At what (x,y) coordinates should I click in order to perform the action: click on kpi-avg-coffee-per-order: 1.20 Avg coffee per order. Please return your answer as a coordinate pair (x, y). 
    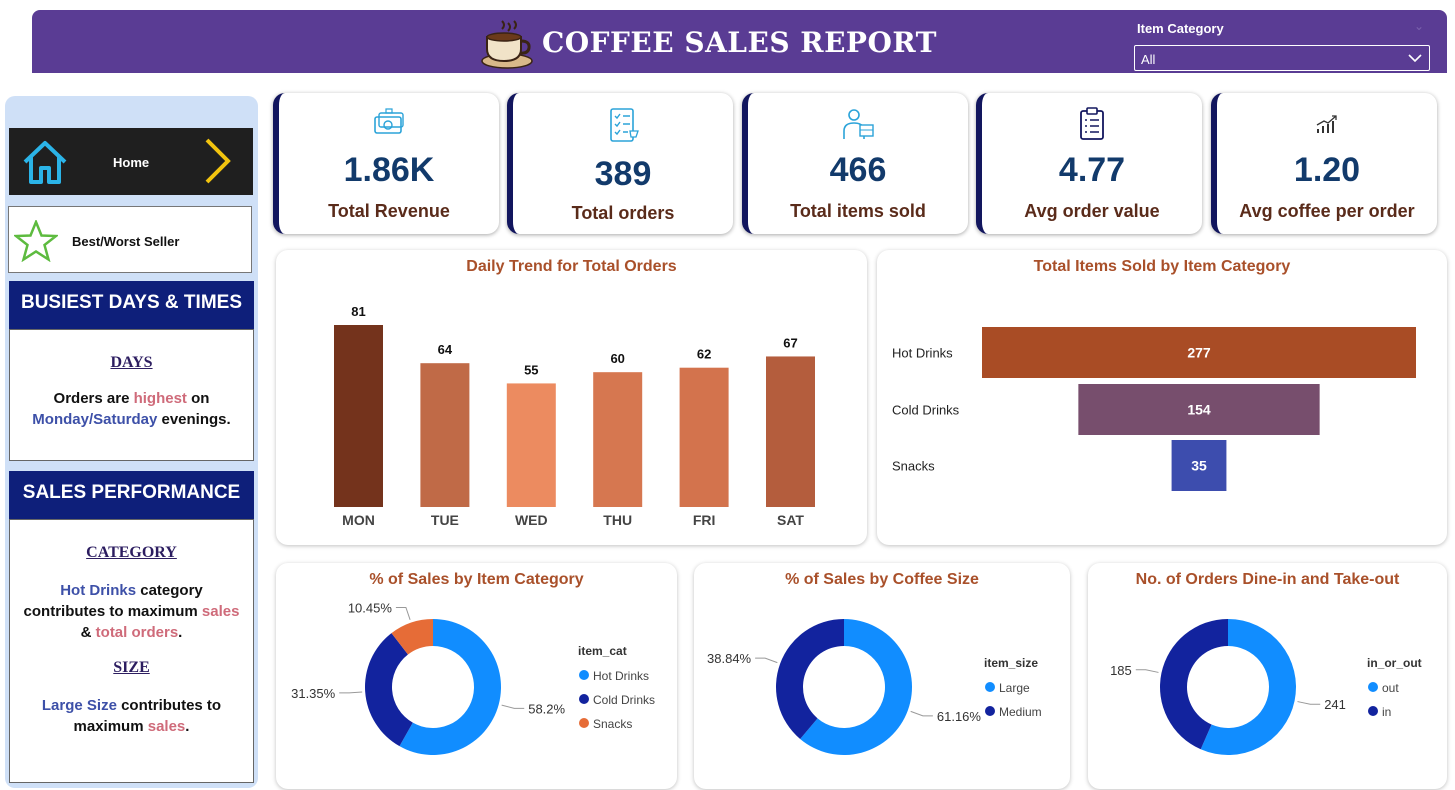
    Looking at the image, I should click on (1324, 163).